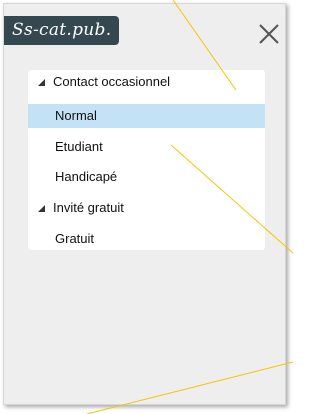 This screenshot has width=320, height=414. I want to click on tree-item-etudiant: Etudiant, so click(146, 147).